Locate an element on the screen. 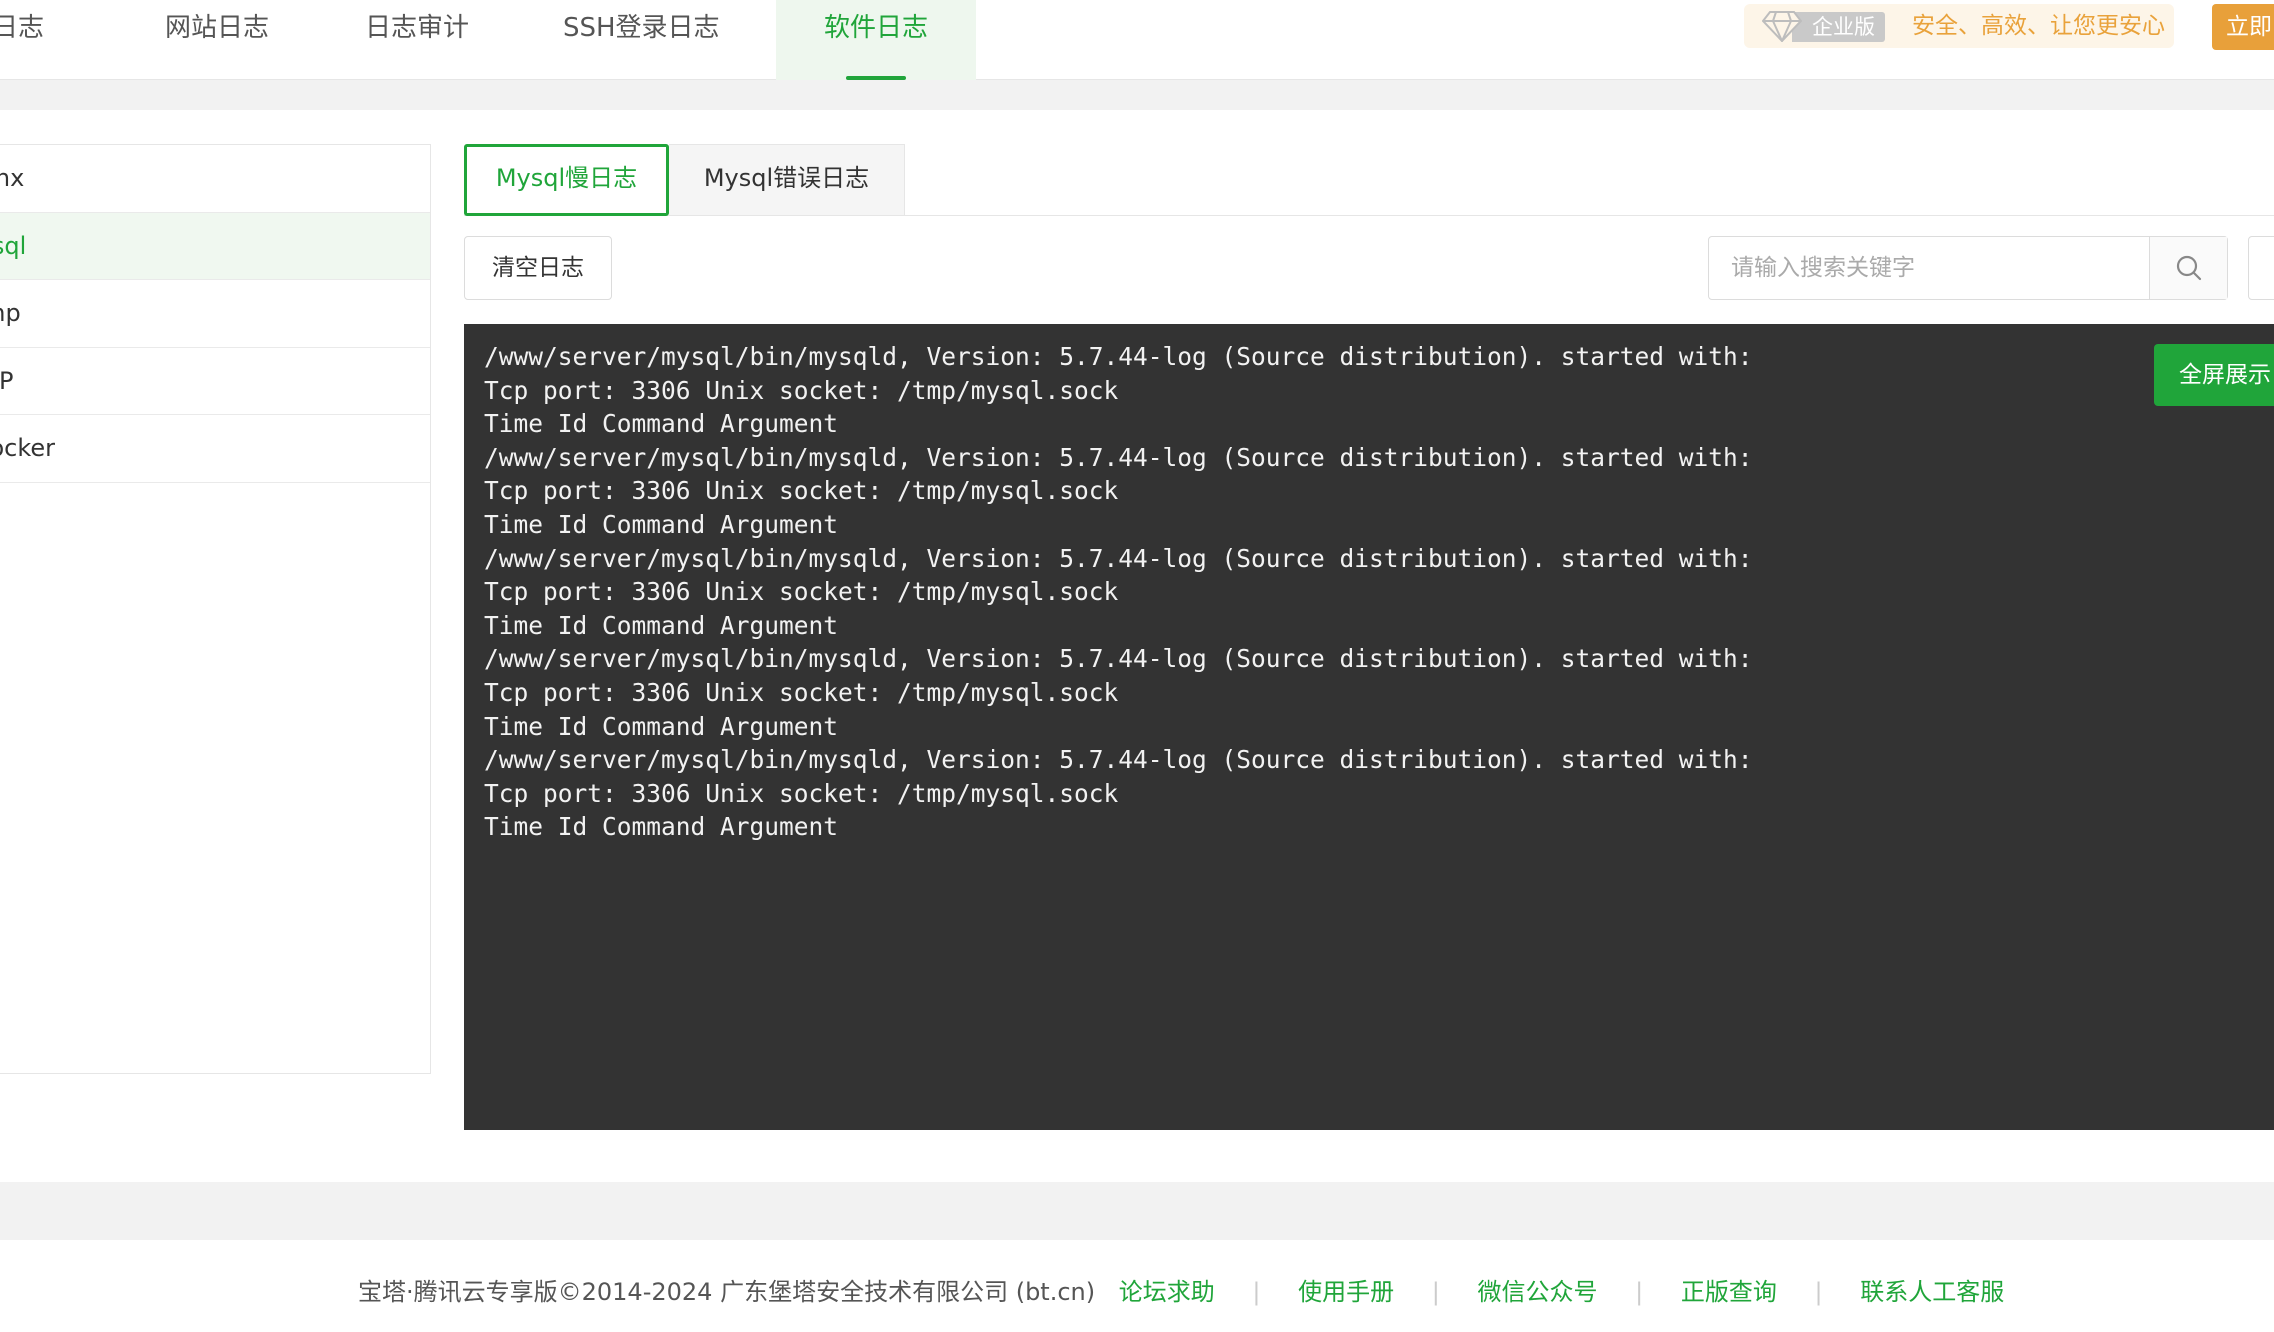  footer-link-manual: 使用手册 is located at coordinates (1346, 1292).